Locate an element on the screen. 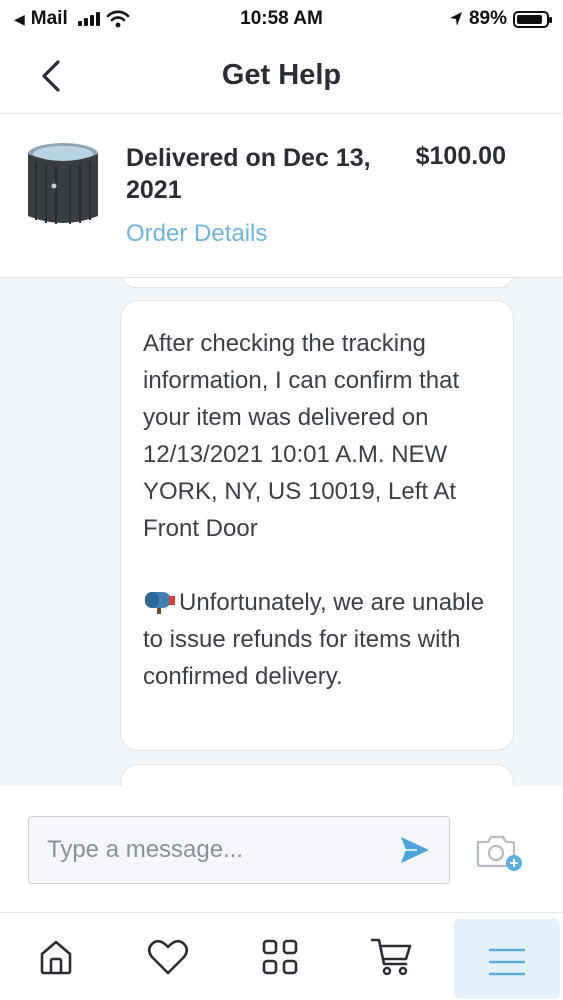  menu-icon is located at coordinates (507, 962).